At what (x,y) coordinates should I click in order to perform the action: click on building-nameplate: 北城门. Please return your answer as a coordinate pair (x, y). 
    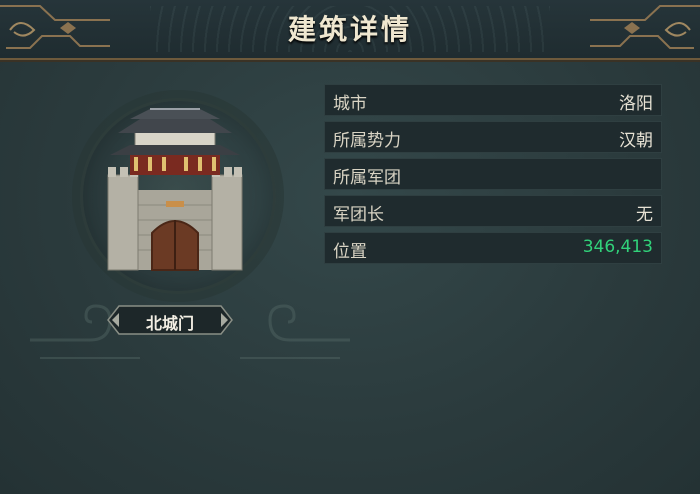
    Looking at the image, I should click on (170, 320).